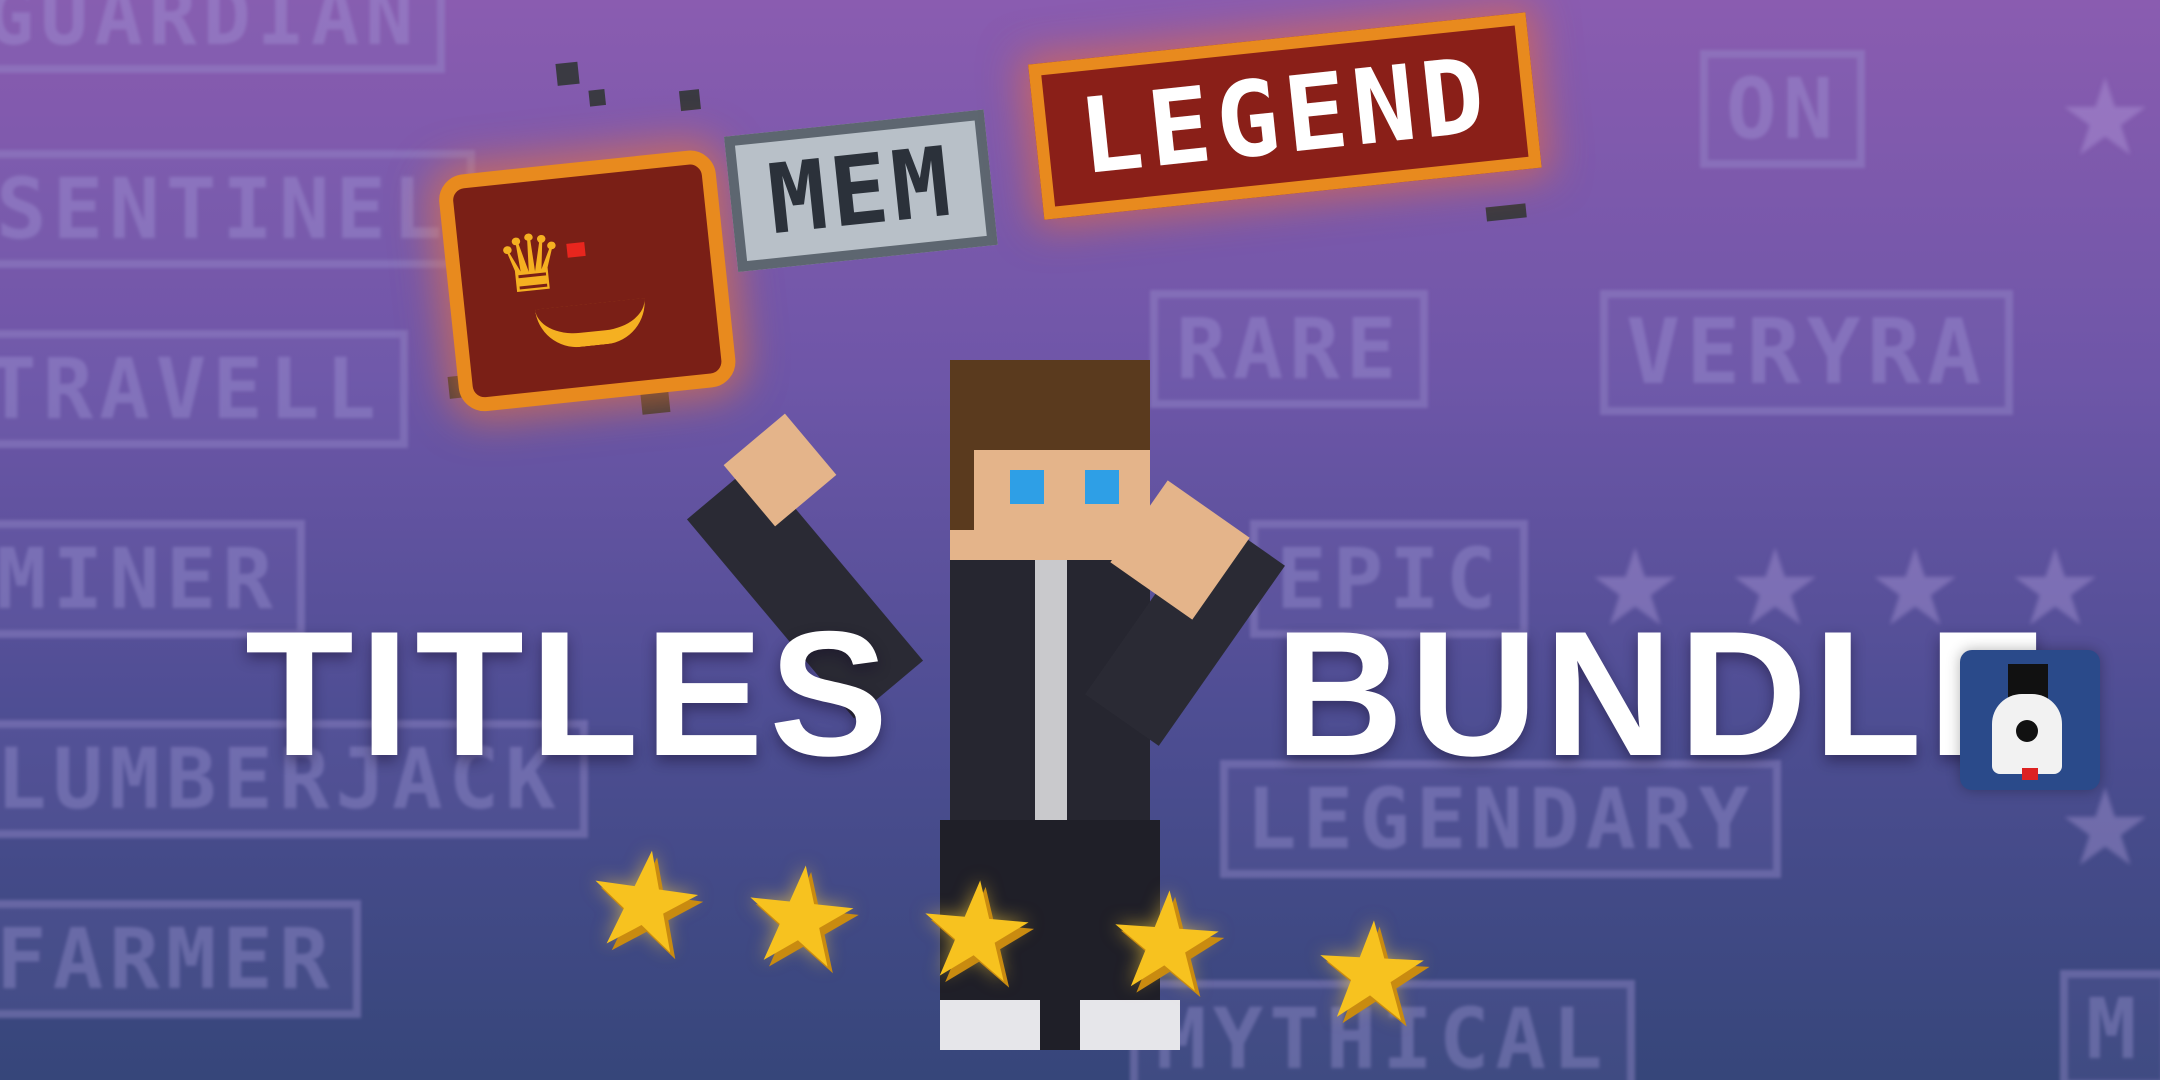  I want to click on mem-tag: MEM, so click(861, 191).